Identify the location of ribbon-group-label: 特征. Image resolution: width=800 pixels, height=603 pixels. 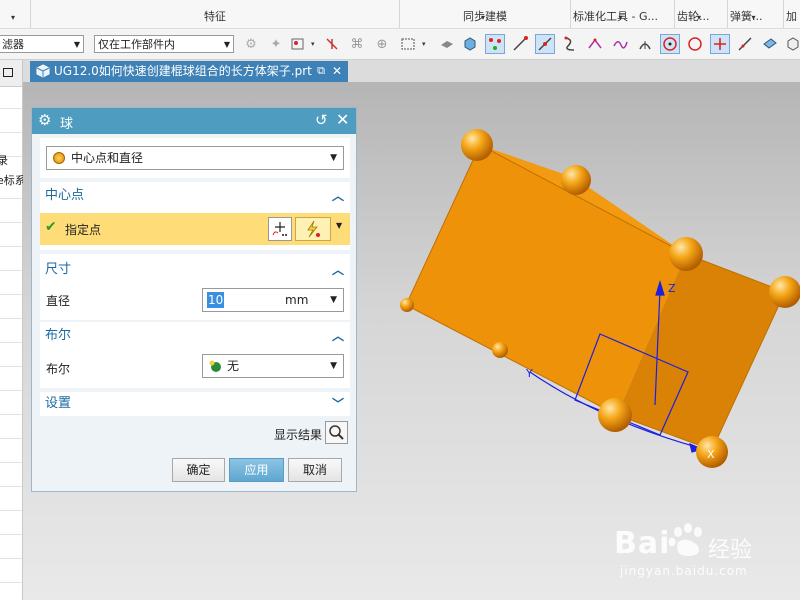
(215, 16).